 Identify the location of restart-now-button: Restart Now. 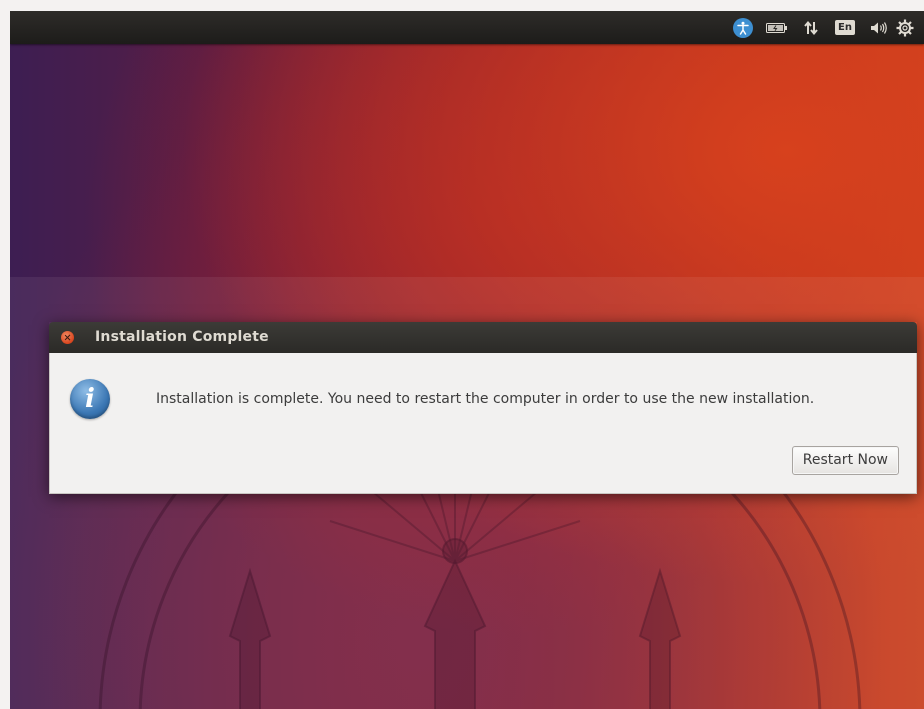
(845, 460).